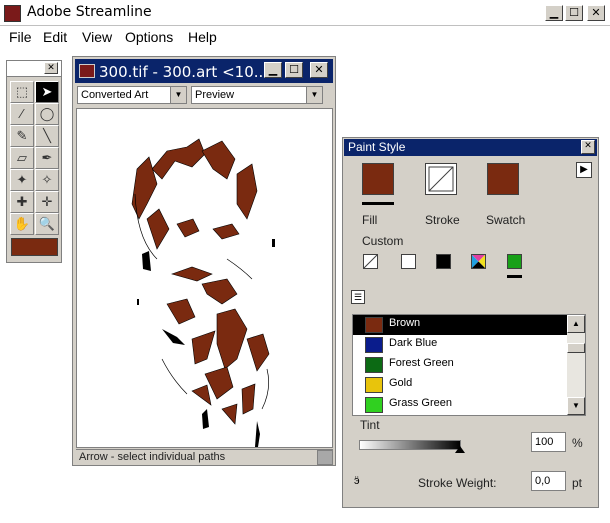  I want to click on app-titlebar: Adobe Streamline ▁ ☐ ✕, so click(305, 13).